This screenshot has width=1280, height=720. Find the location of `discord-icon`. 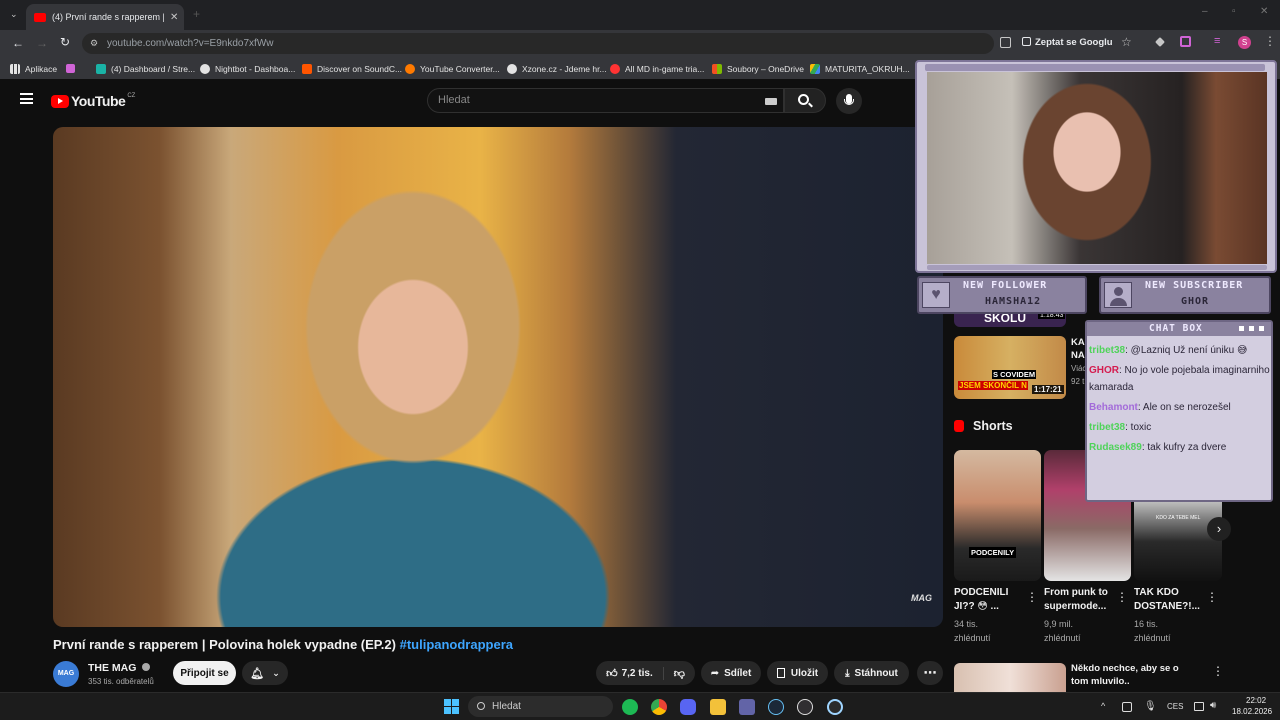

discord-icon is located at coordinates (688, 707).